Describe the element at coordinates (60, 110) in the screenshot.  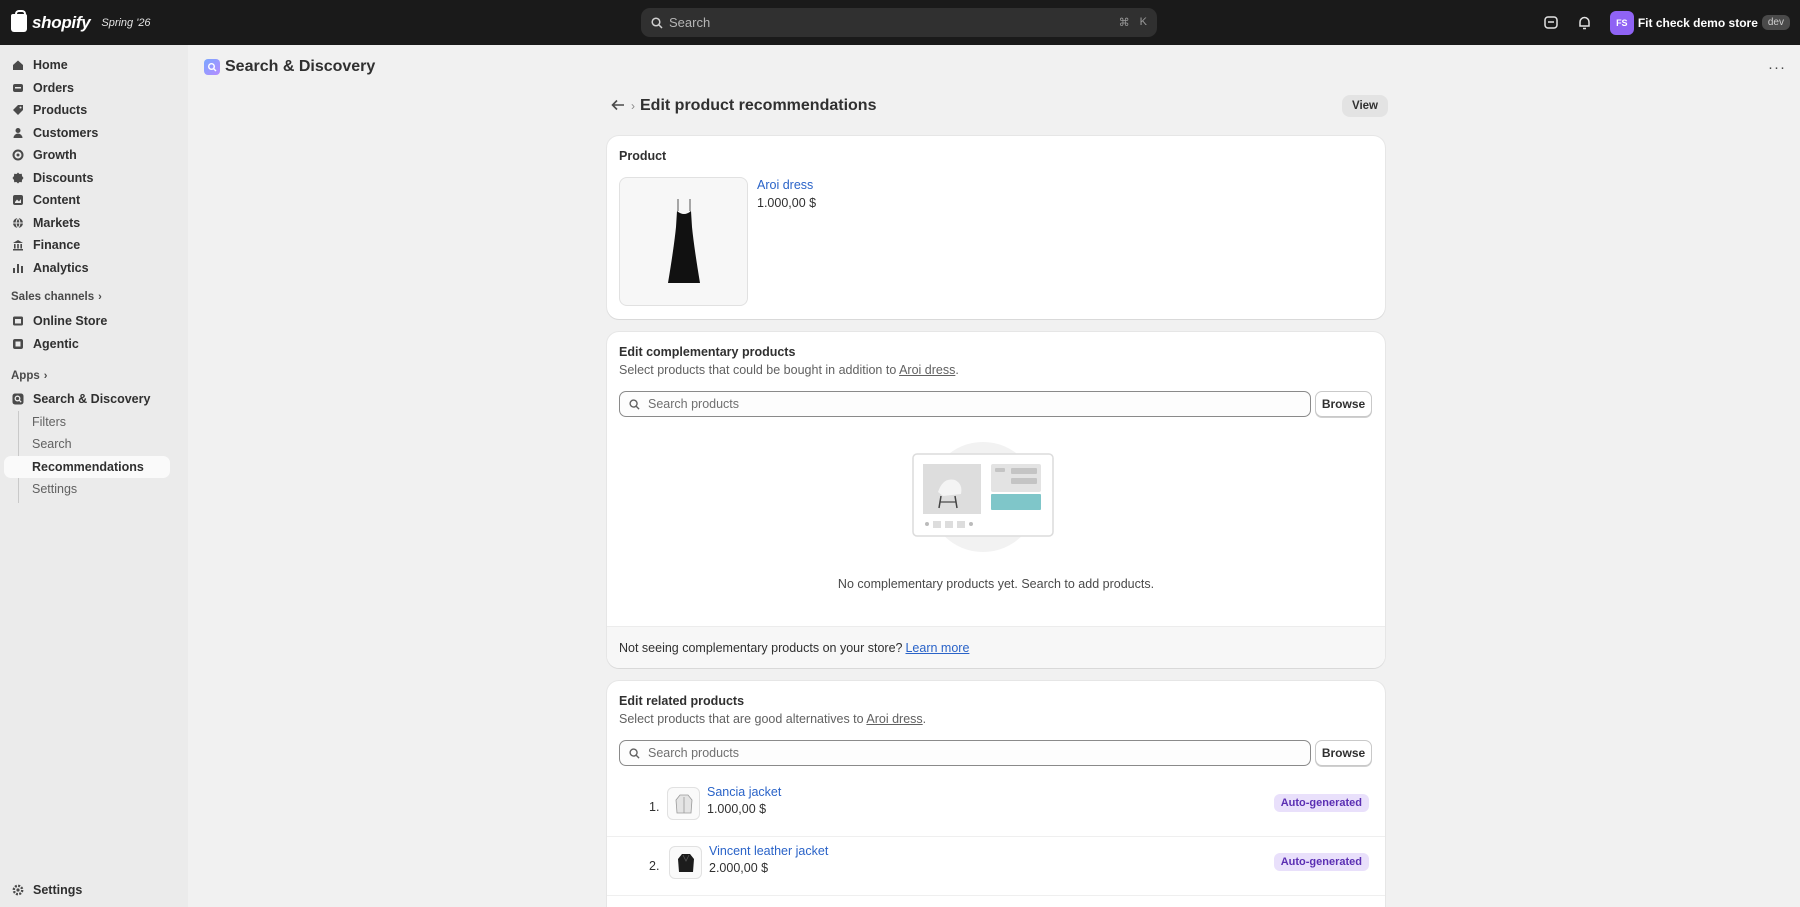
I see `sidebar-item-label: Products` at that location.